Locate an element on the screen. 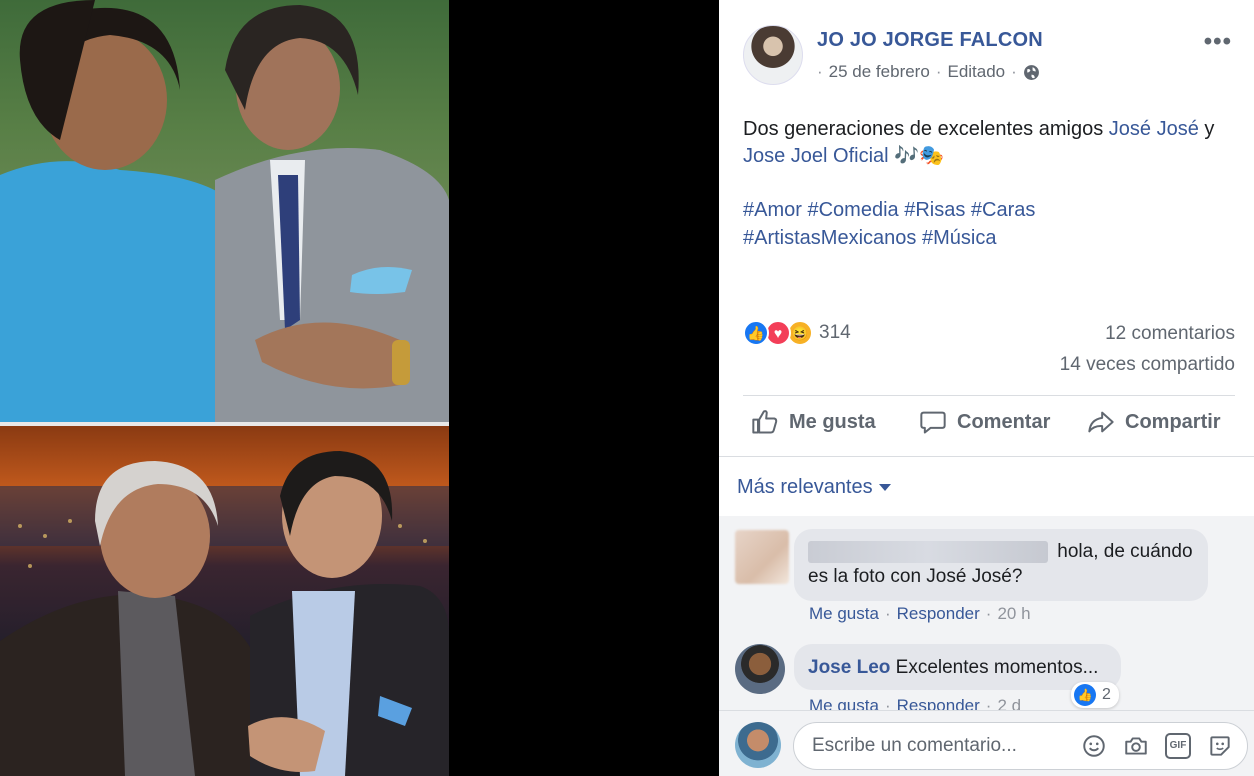 This screenshot has height=776, width=1254. hashtag-link: #Comedia is located at coordinates (852, 210).